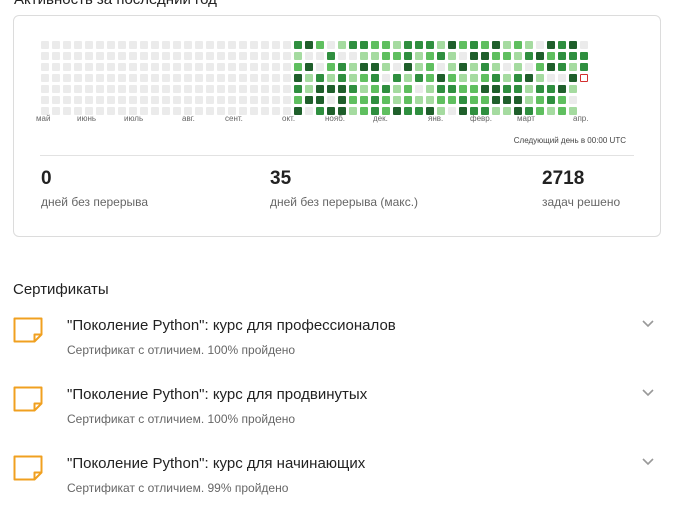 The width and height of the screenshot is (700, 520). What do you see at coordinates (337, 155) in the screenshot?
I see `divider` at bounding box center [337, 155].